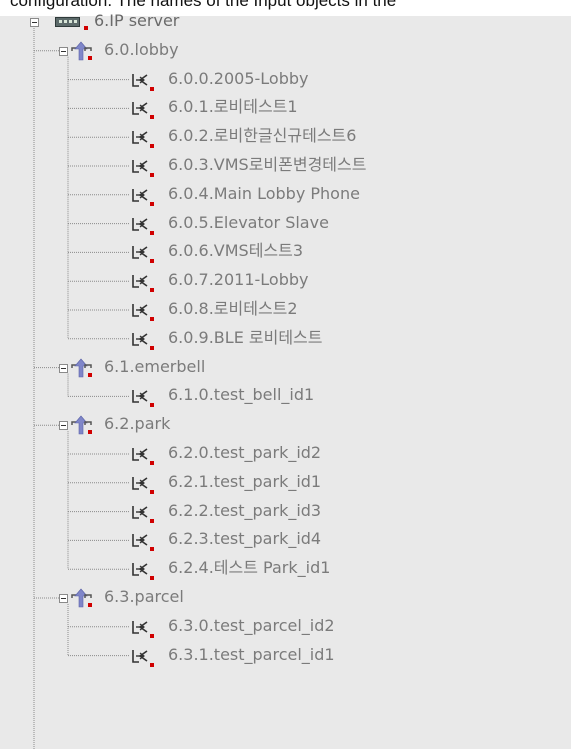 This screenshot has height=749, width=571. I want to click on tree-item: 6.0.1.로비테스트1, so click(233, 107).